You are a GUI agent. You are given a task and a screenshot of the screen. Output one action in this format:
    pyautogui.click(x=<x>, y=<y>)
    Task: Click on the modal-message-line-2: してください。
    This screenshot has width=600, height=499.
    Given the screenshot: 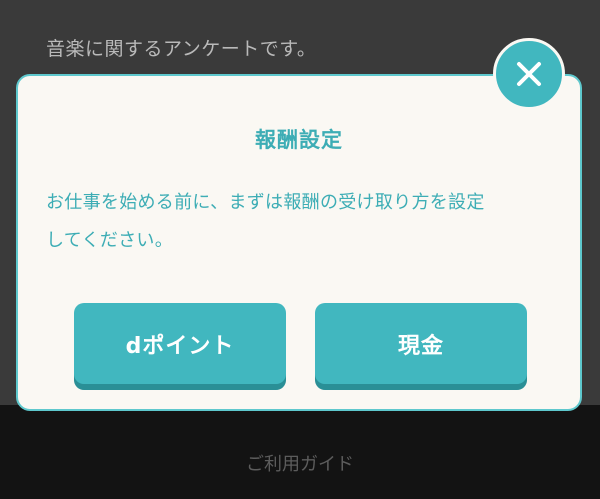 What is the action you would take?
    pyautogui.click(x=110, y=240)
    